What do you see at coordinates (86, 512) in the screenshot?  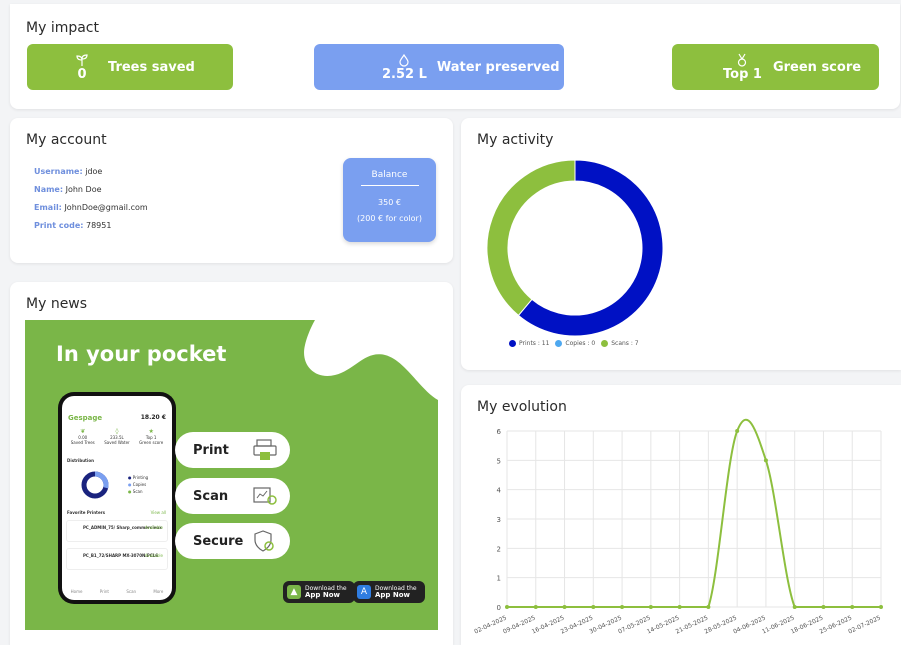 I see `phone-favorites-title: Favorite Printers` at bounding box center [86, 512].